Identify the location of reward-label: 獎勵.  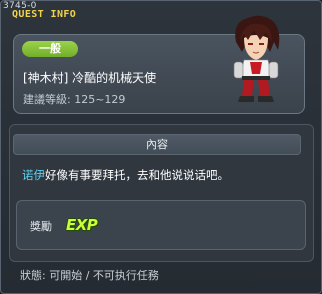
(41, 226).